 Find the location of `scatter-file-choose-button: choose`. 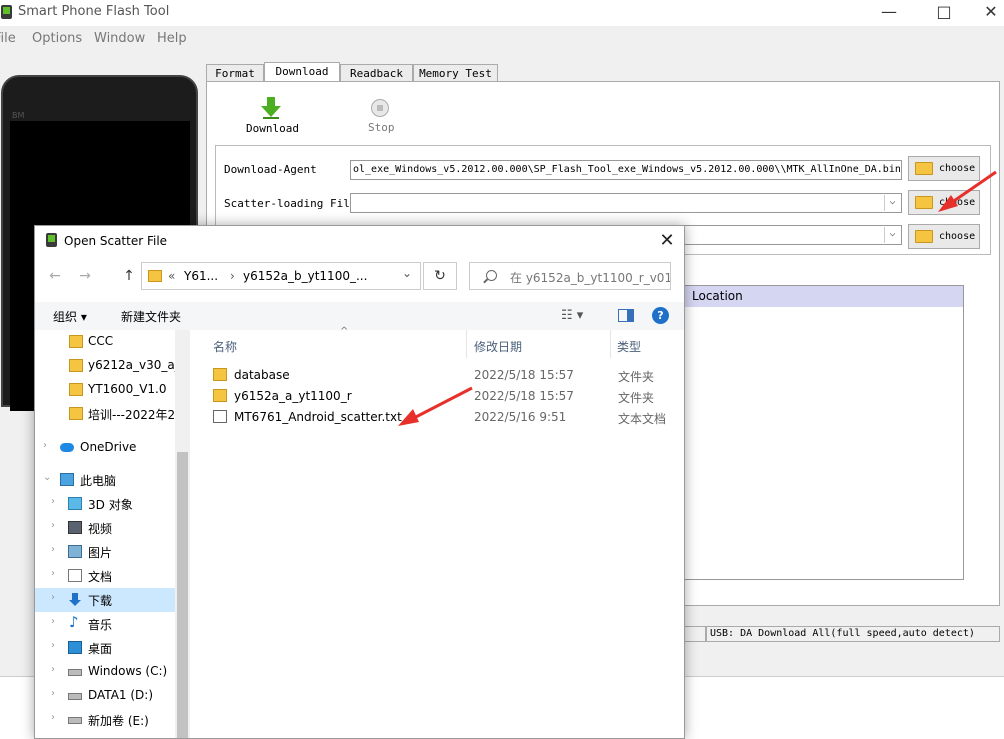

scatter-file-choose-button: choose is located at coordinates (944, 202).